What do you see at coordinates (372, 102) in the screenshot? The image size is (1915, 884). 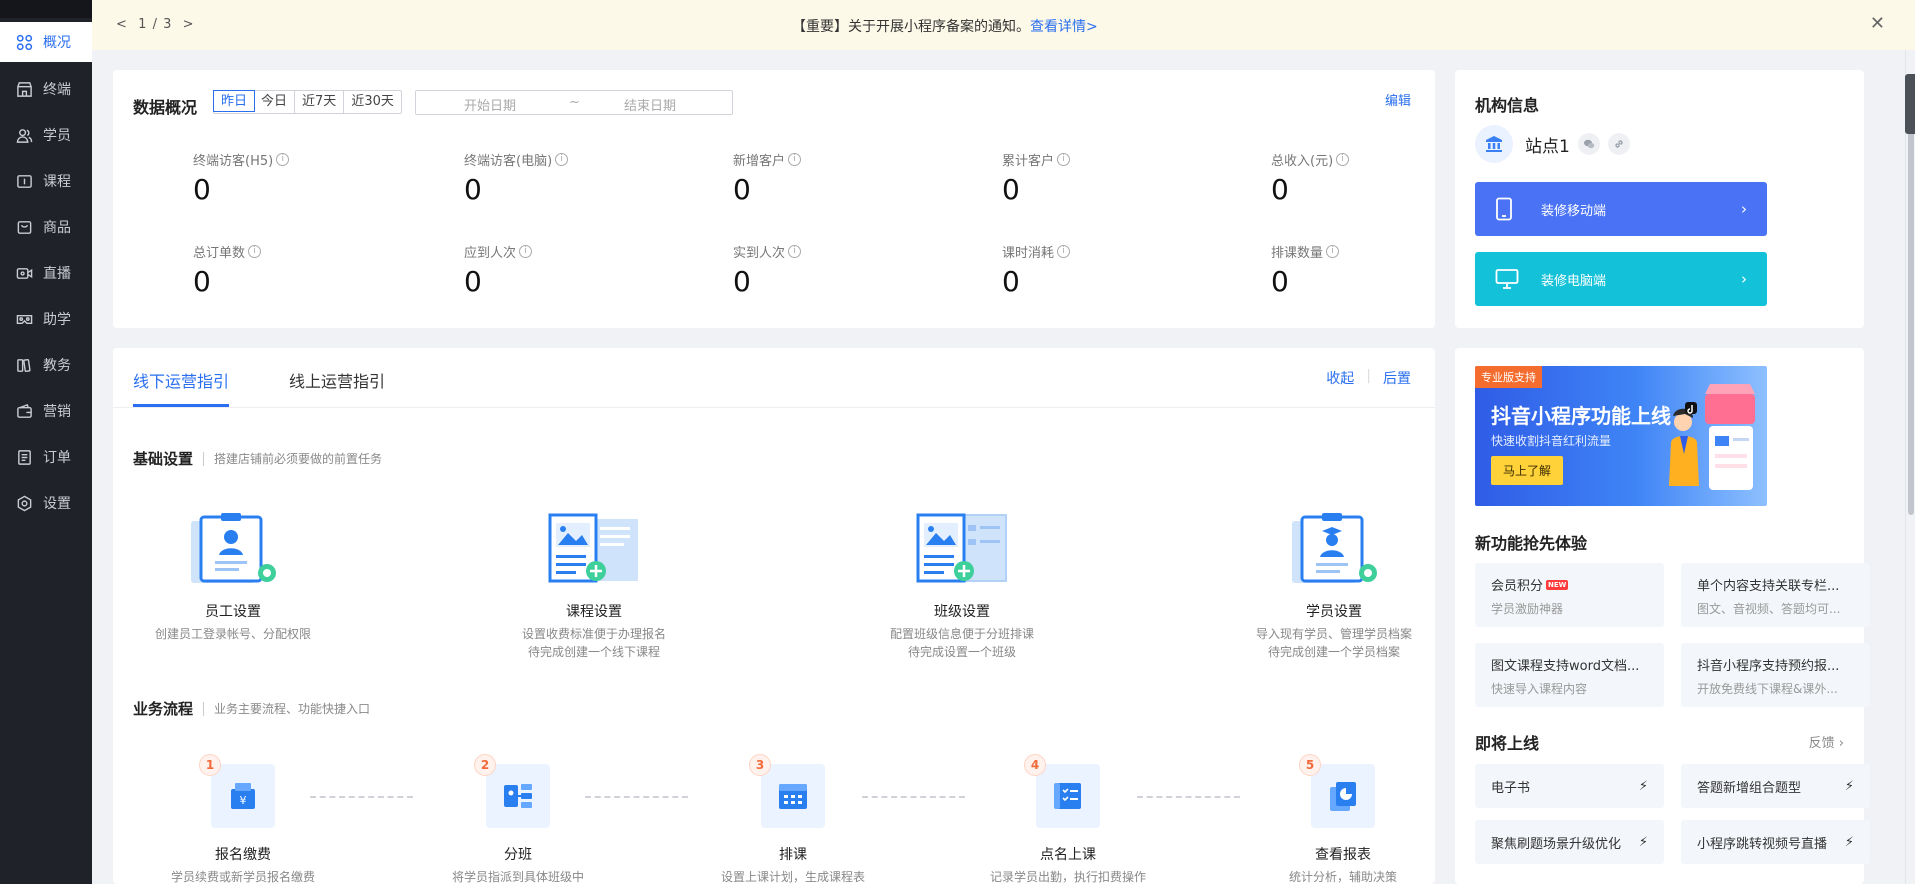 I see `range-tab-30days: 近30天` at bounding box center [372, 102].